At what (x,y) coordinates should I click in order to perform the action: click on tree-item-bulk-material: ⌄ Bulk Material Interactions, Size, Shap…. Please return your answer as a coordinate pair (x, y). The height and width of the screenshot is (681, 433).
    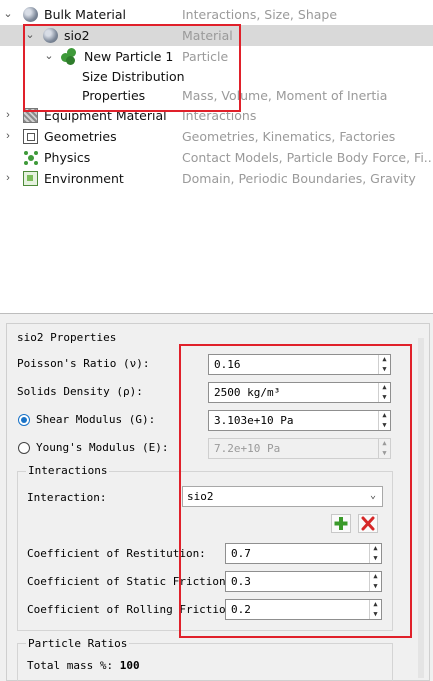
    Looking at the image, I should click on (216, 14).